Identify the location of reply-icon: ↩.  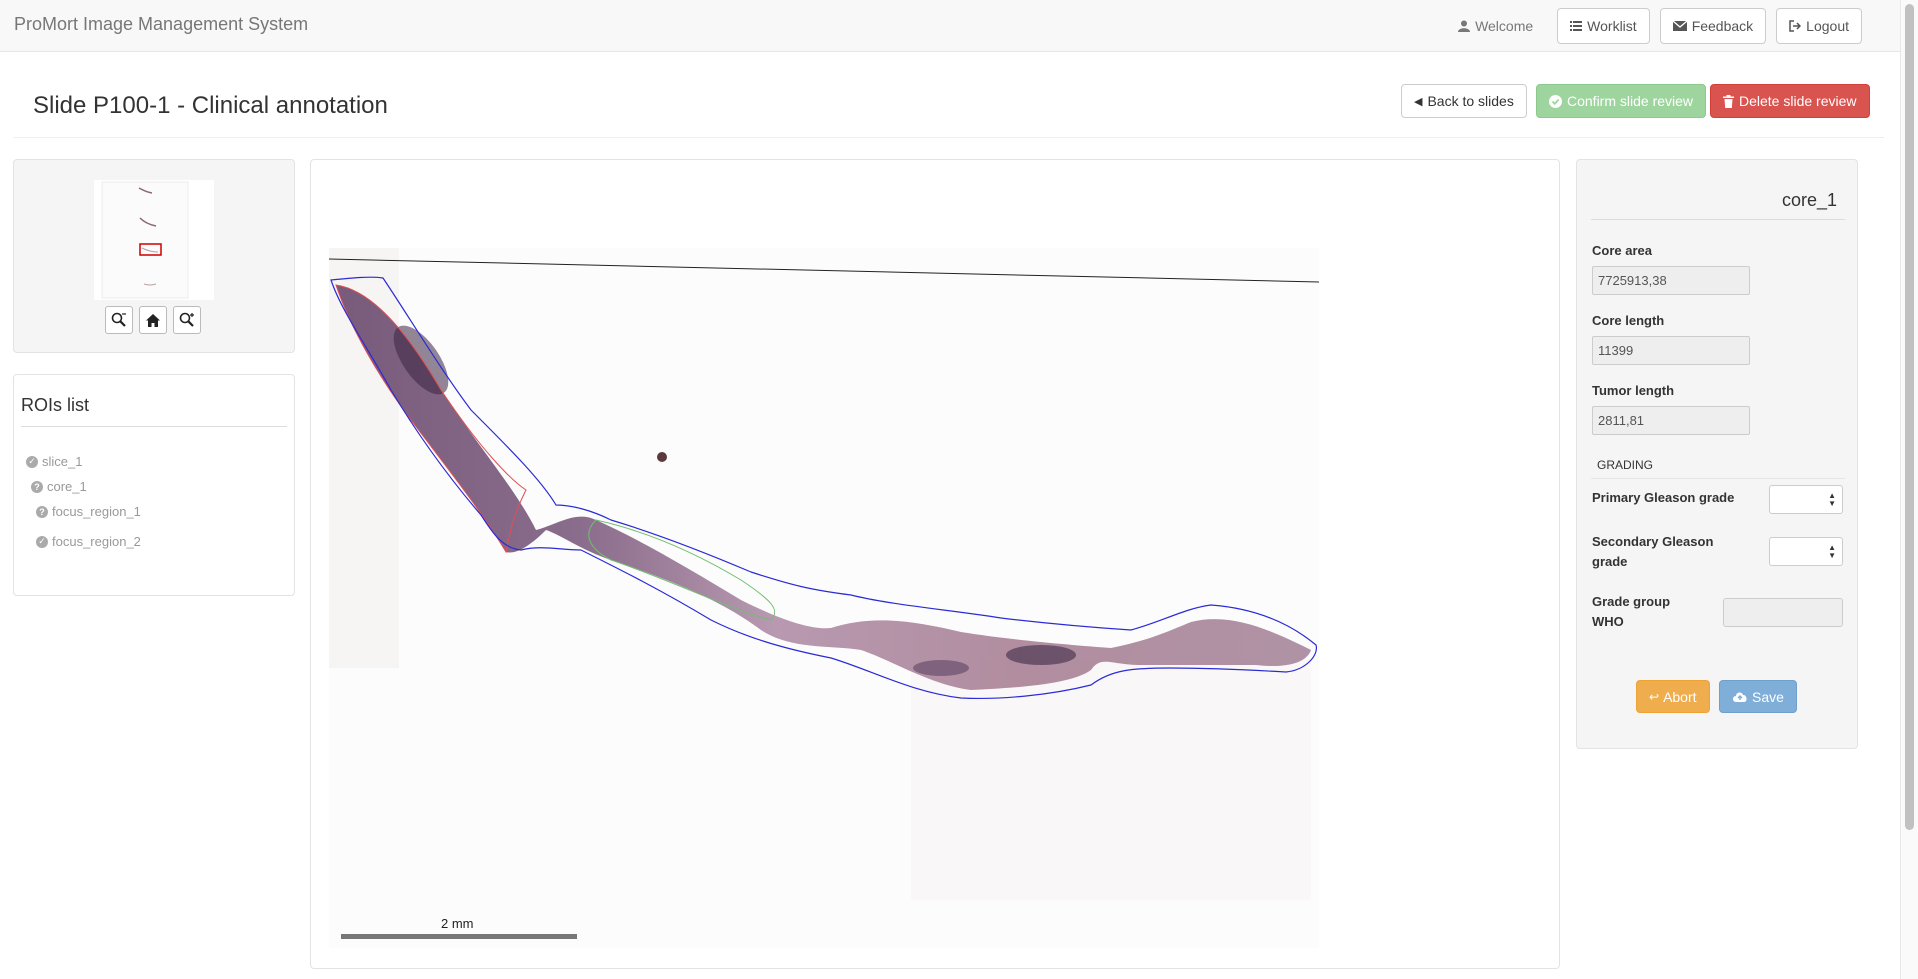
(1654, 696).